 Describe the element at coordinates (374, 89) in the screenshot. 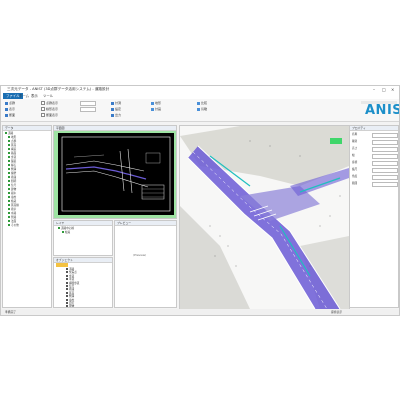

I see `minimize-icon: –` at that location.